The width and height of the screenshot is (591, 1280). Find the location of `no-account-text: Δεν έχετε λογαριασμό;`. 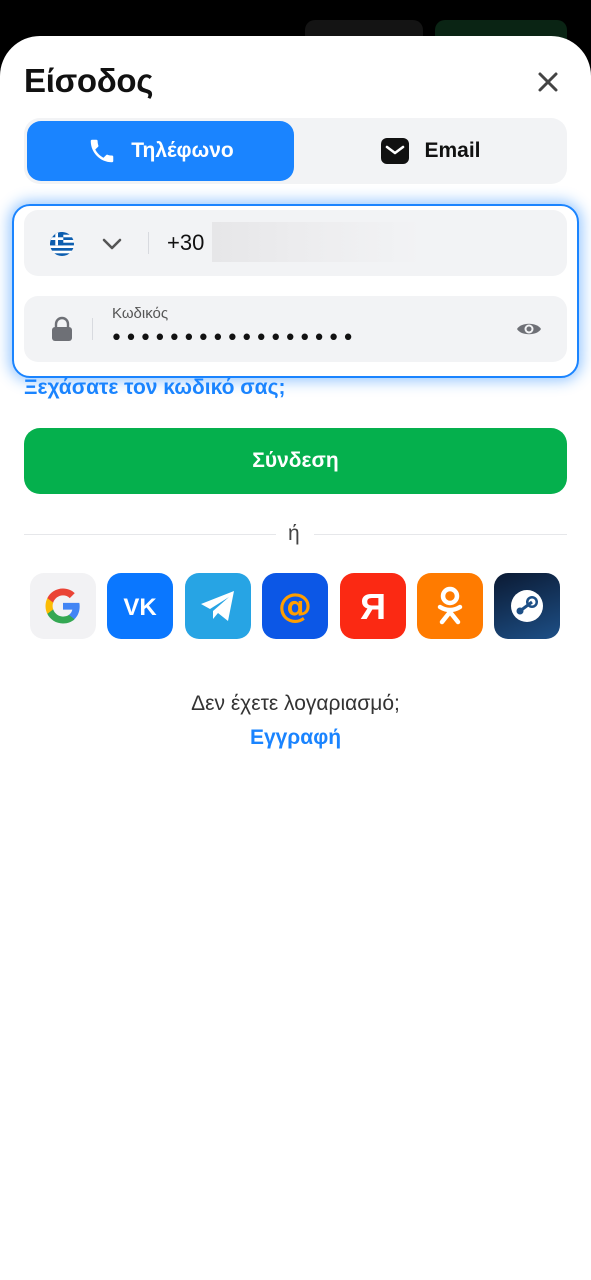

no-account-text: Δεν έχετε λογαριασμό; is located at coordinates (295, 703).